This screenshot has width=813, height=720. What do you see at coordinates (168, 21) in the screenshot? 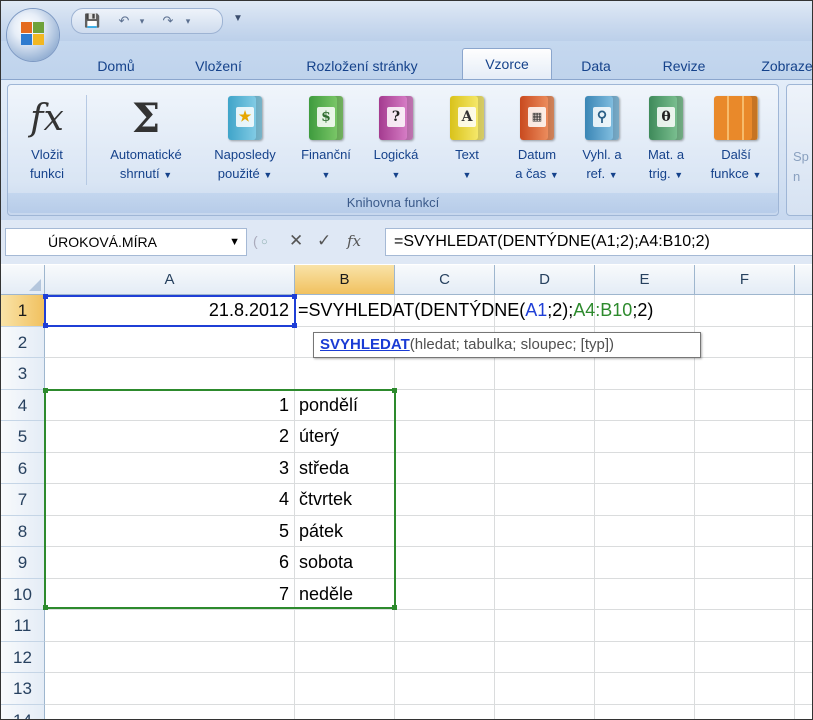
I see `redo-icon: ↷` at bounding box center [168, 21].